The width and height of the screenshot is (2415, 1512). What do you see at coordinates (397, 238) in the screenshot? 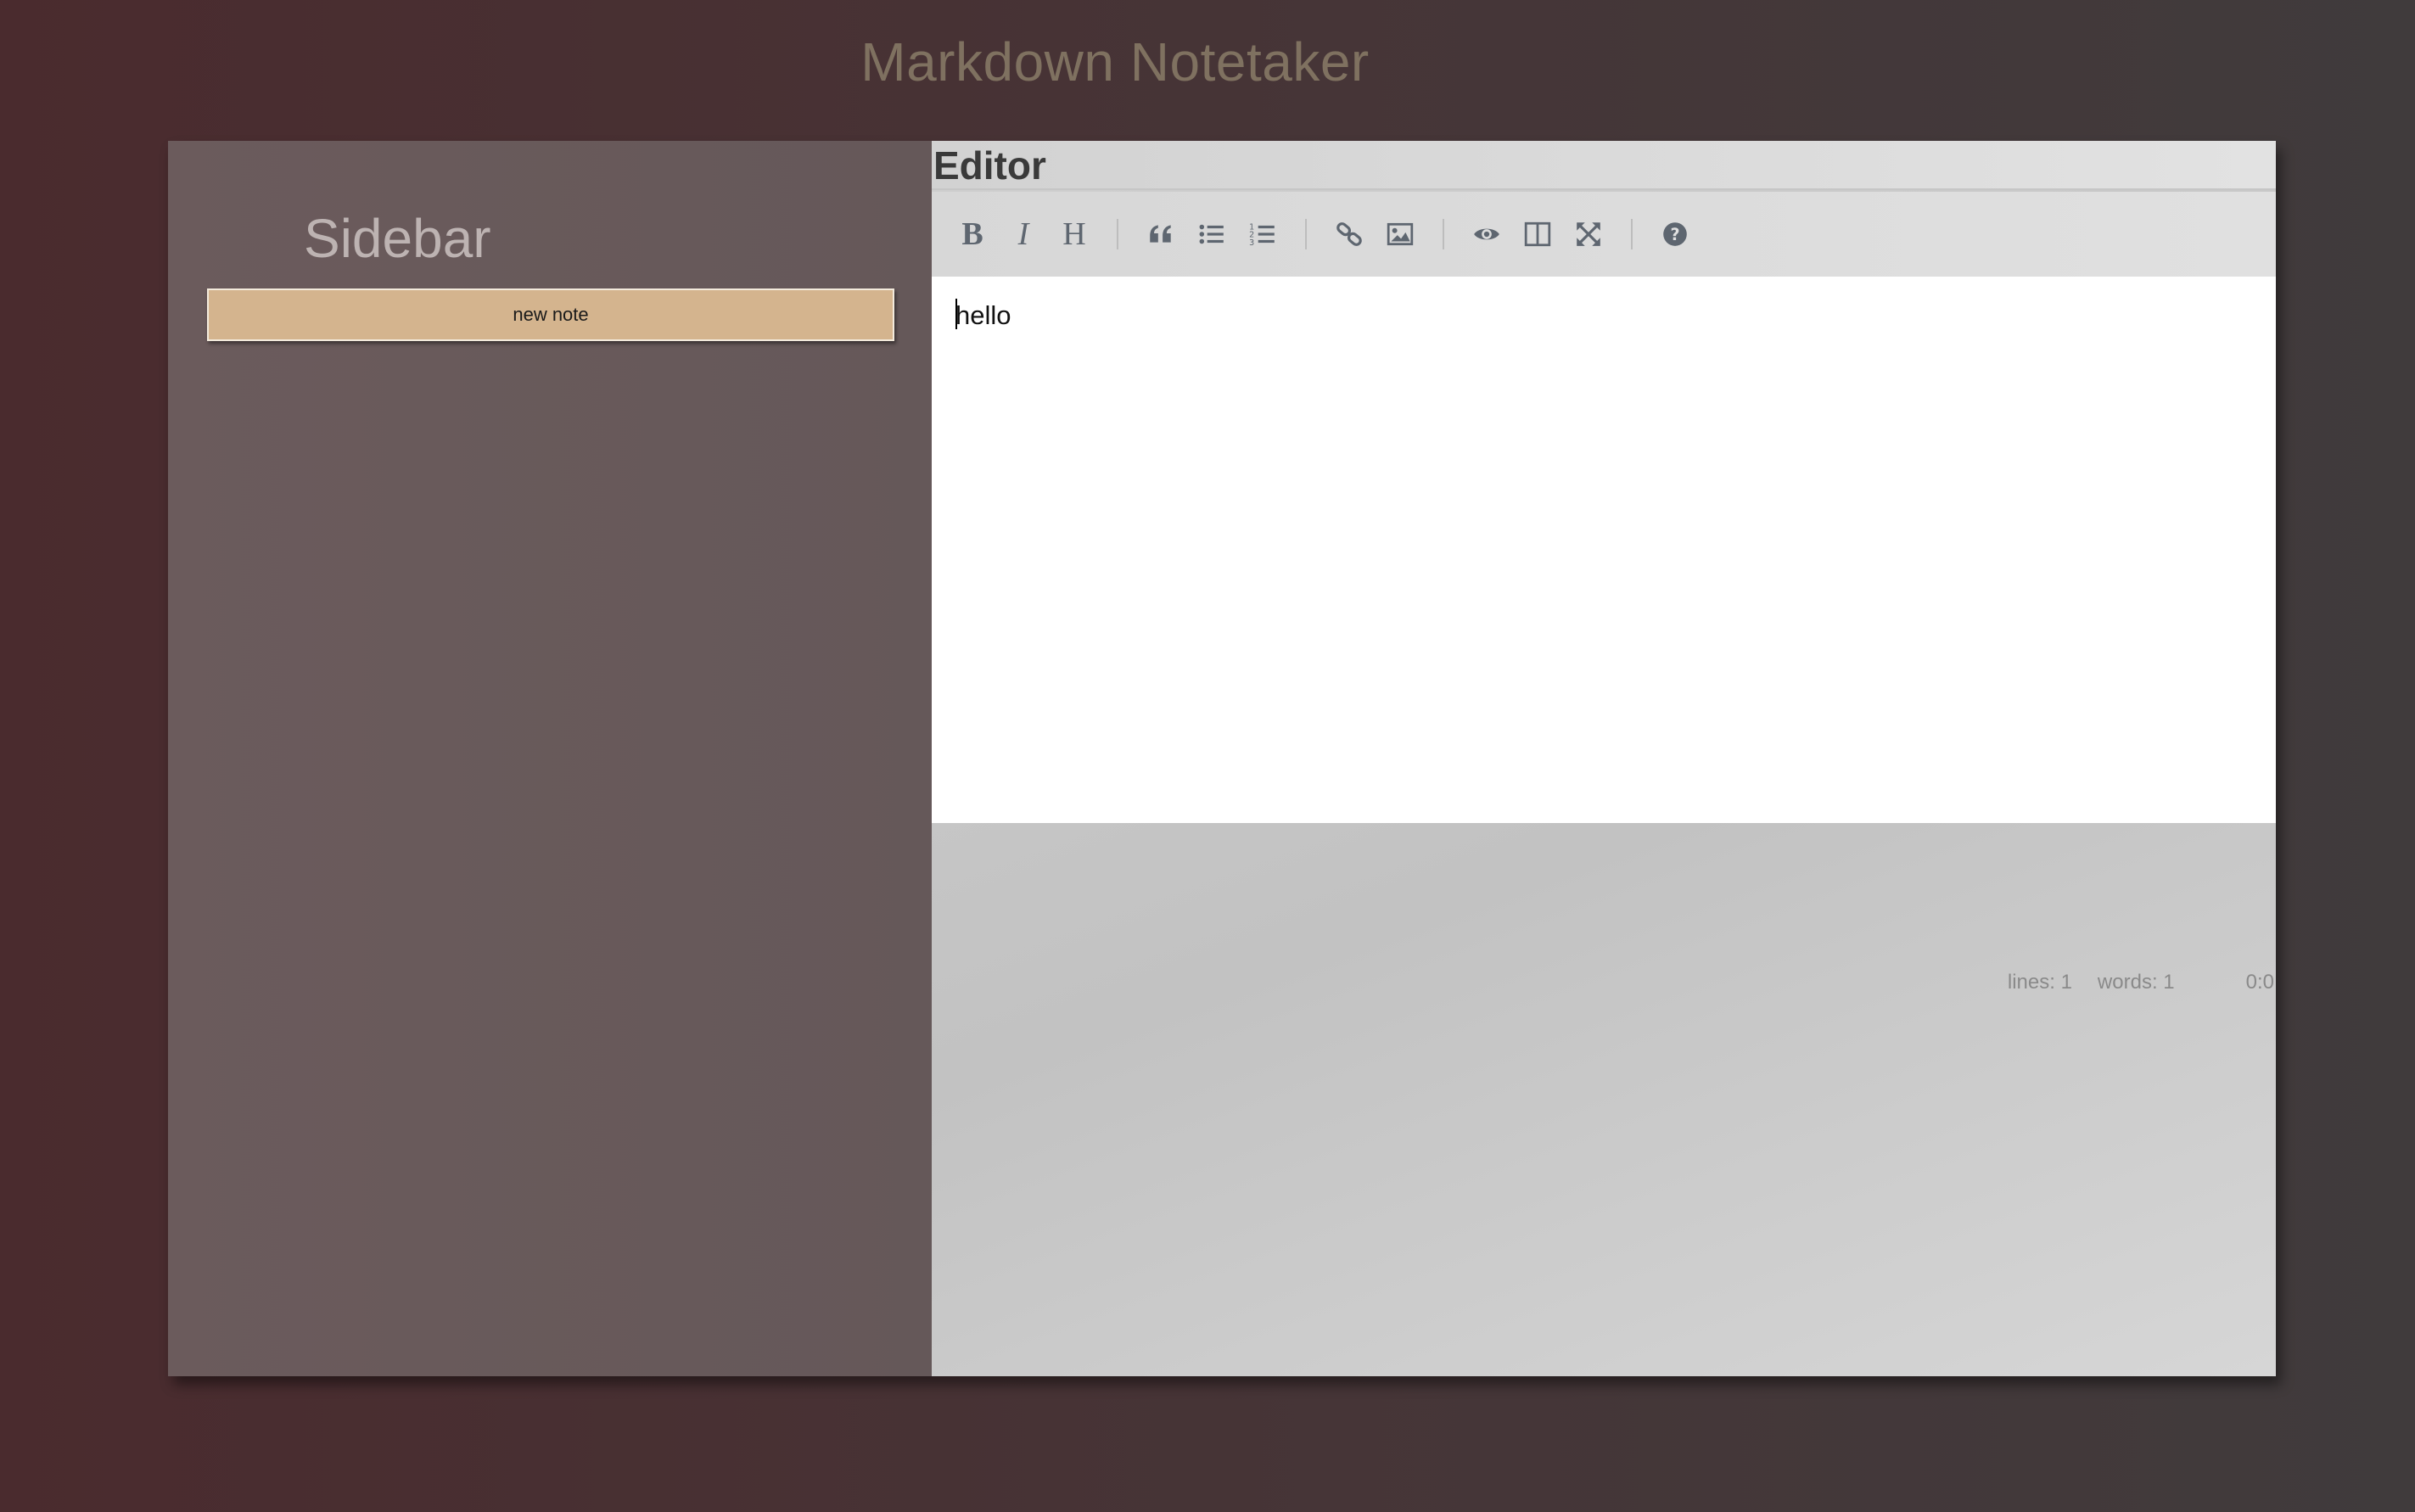
I see `sidebar-title: Sidebar` at bounding box center [397, 238].